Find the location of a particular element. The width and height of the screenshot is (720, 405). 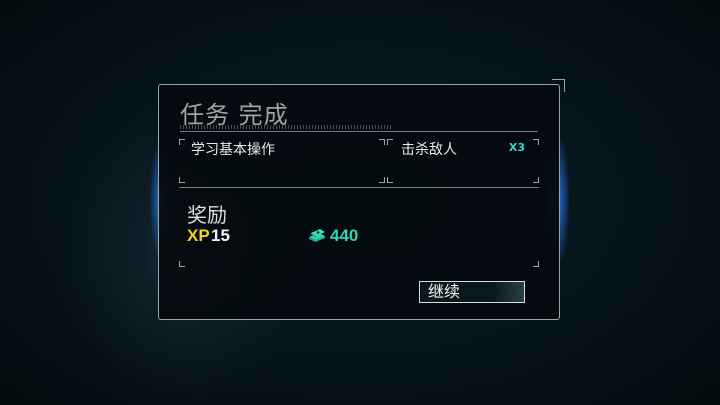

objective-count: X3 is located at coordinates (516, 147).